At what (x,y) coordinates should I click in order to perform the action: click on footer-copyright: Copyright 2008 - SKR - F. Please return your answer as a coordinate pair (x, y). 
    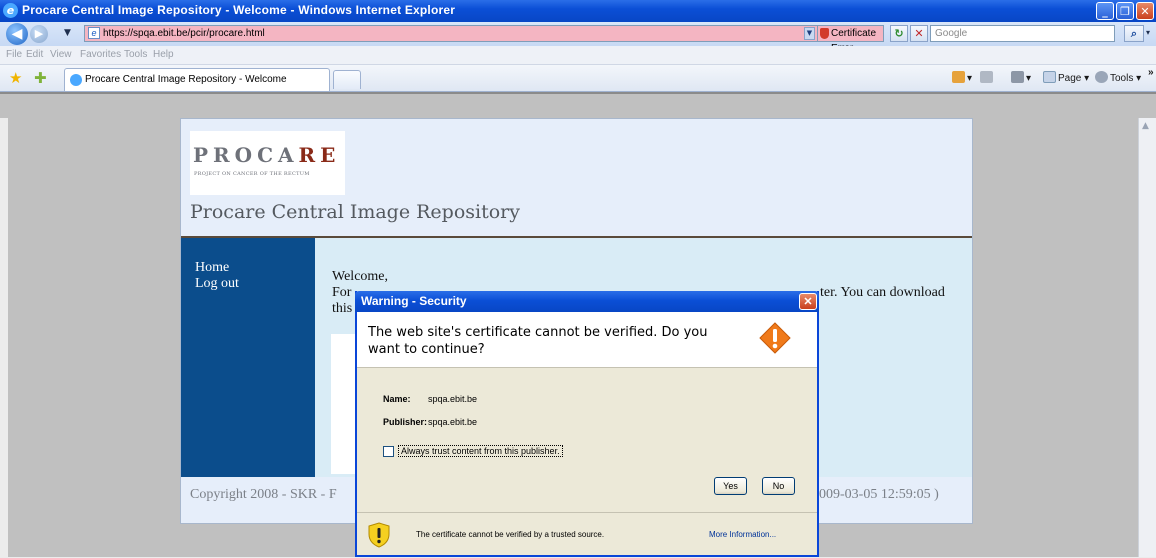
    Looking at the image, I should click on (263, 494).